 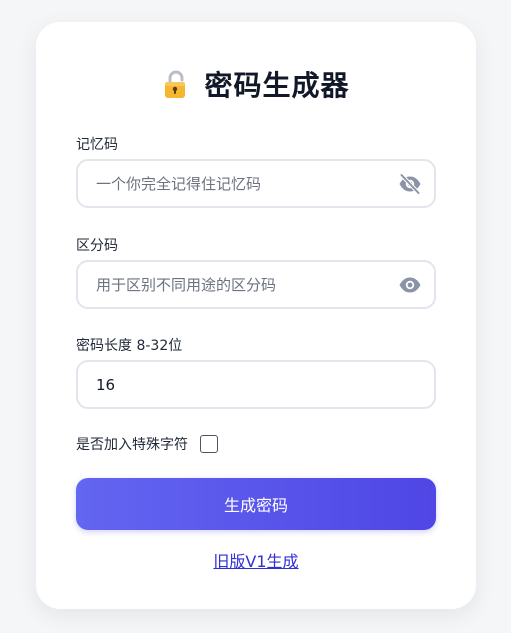 I want to click on page-title: 密码生成器, so click(x=277, y=85).